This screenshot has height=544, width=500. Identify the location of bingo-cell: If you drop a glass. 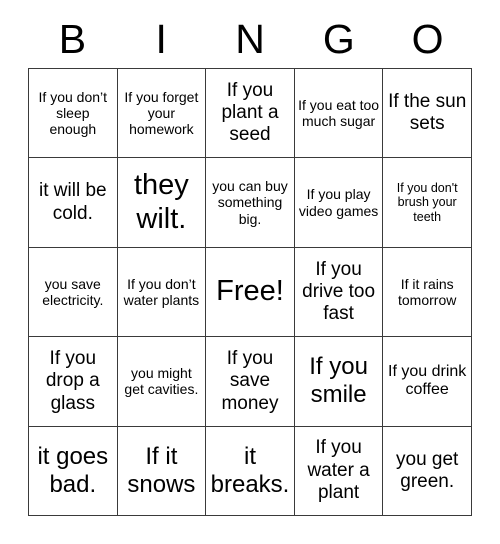
(73, 382).